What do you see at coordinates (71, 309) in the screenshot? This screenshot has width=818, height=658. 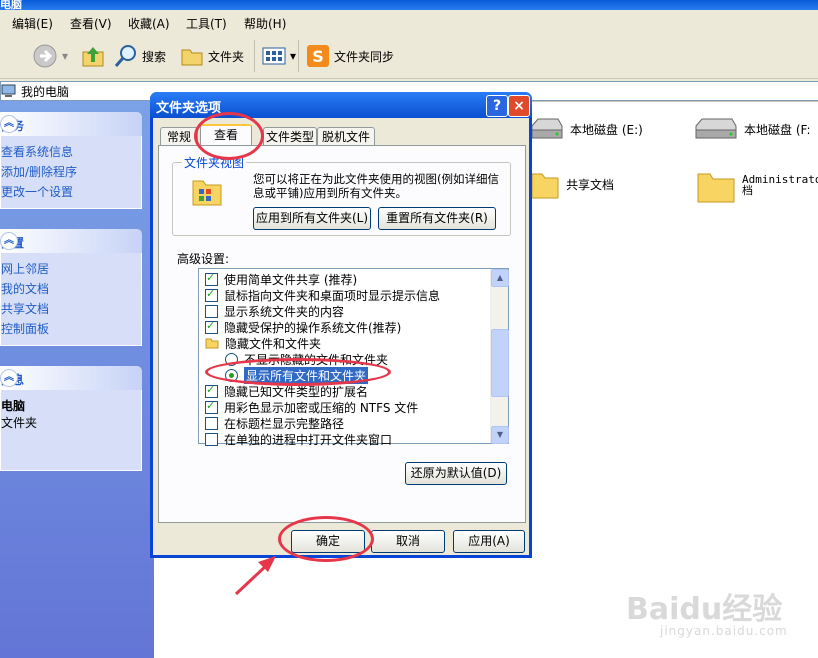 I see `place-link: 共享文档` at bounding box center [71, 309].